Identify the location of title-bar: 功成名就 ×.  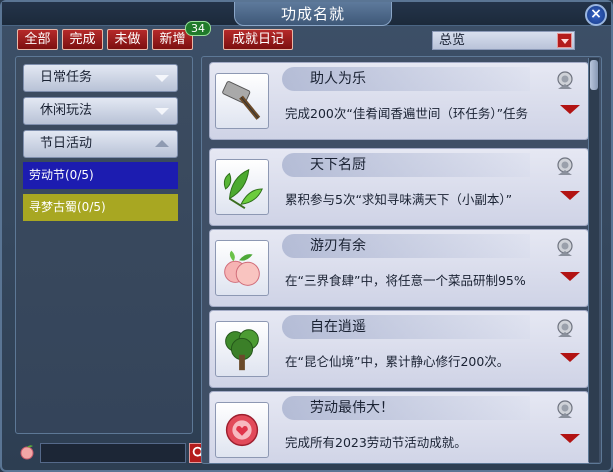
(306, 14).